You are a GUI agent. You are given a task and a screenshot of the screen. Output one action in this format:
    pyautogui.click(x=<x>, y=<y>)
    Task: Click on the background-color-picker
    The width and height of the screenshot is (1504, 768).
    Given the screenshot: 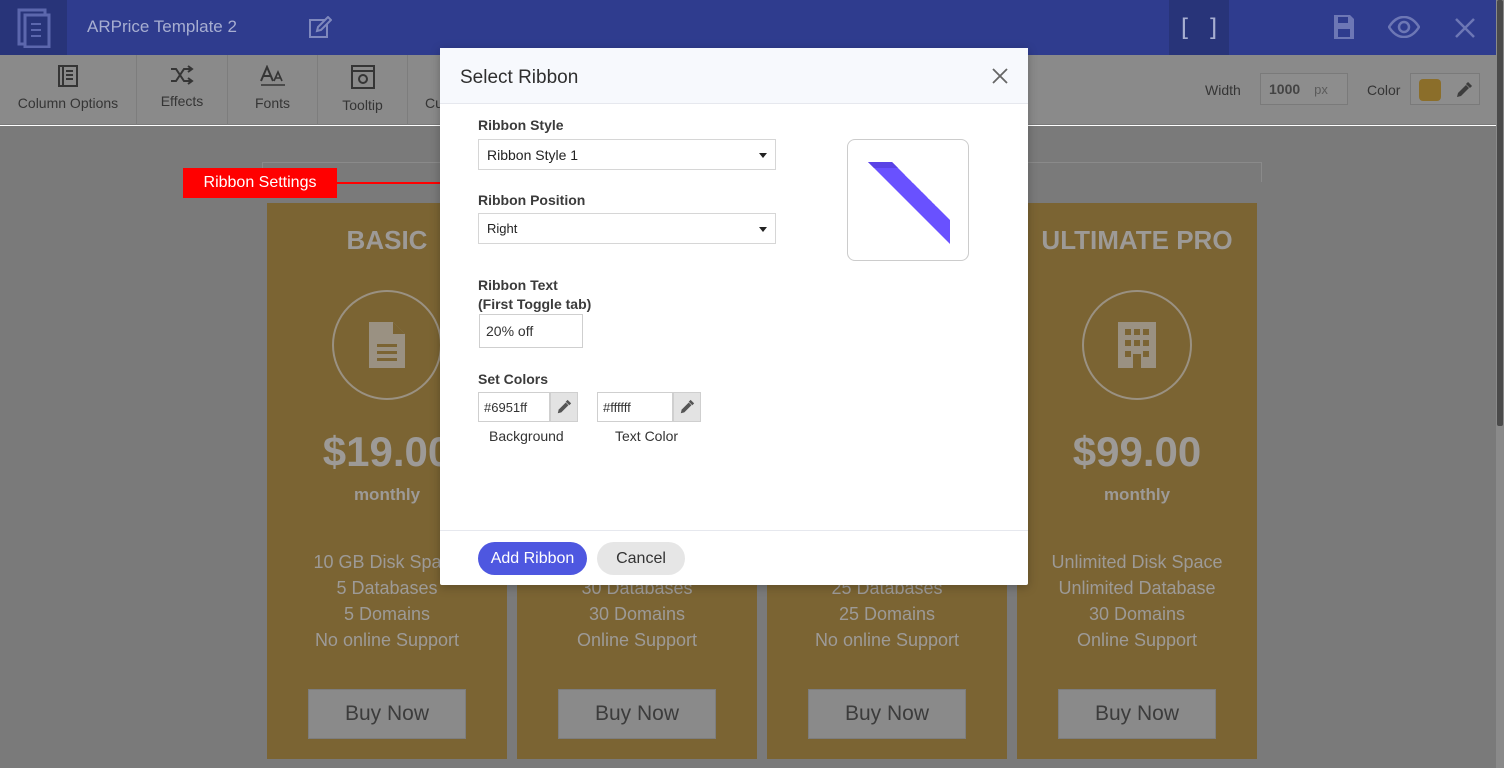 What is the action you would take?
    pyautogui.click(x=564, y=407)
    